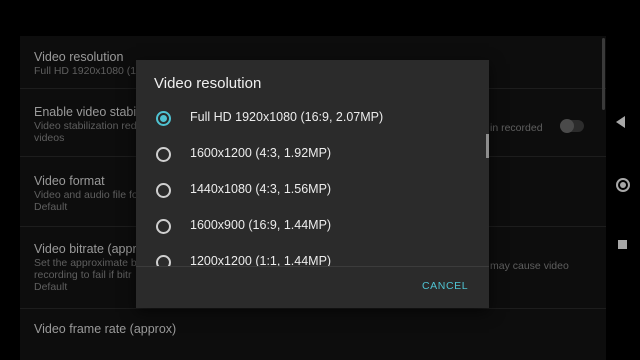 The image size is (640, 360). I want to click on resolution-option: Full HD 1920x1080 (16:9, 2.07MP), so click(312, 118).